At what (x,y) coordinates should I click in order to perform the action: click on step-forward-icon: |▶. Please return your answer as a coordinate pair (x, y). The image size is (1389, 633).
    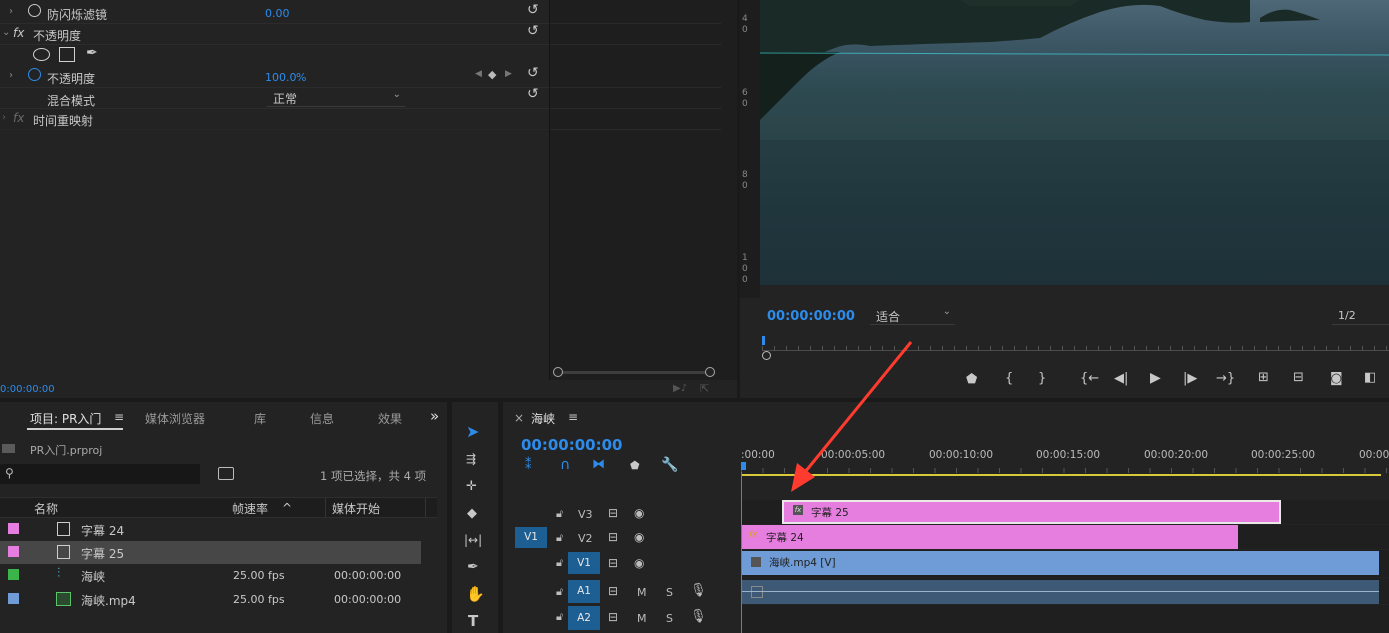
    Looking at the image, I should click on (1190, 379).